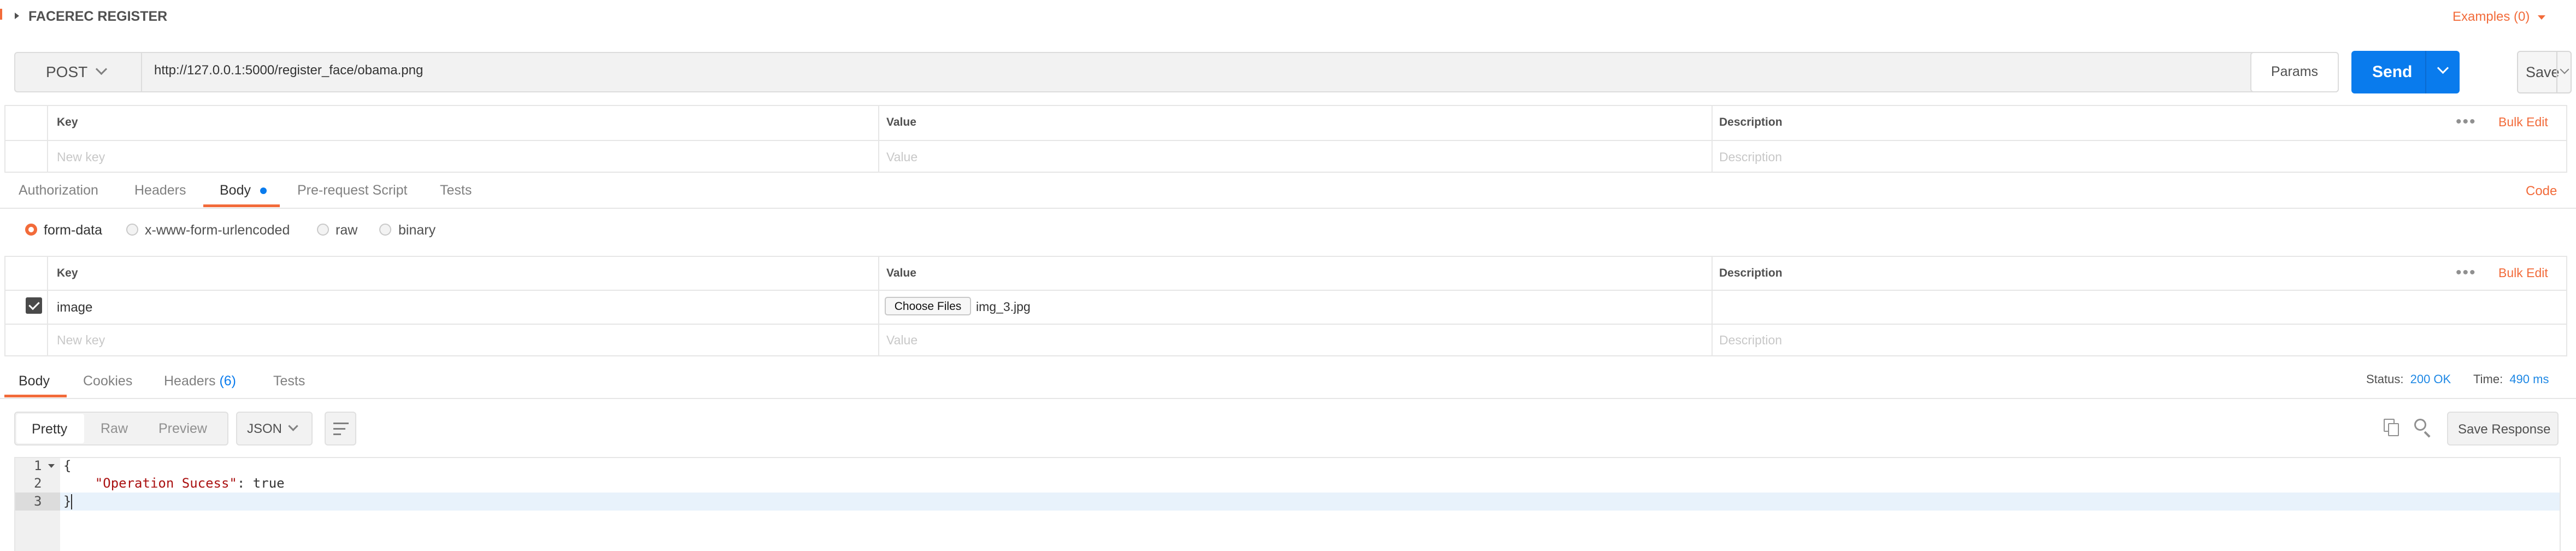 This screenshot has width=2576, height=551. Describe the element at coordinates (241, 205) in the screenshot. I see `tab-body-underline` at that location.